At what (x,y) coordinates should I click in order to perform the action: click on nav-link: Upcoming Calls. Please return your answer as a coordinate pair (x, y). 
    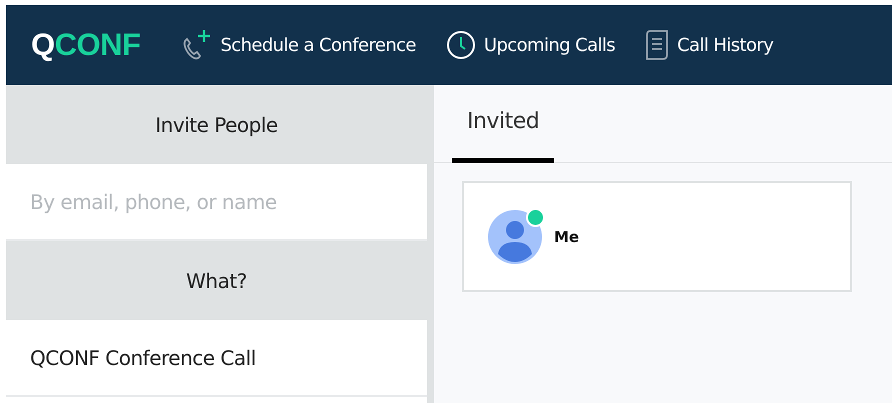
    Looking at the image, I should click on (531, 45).